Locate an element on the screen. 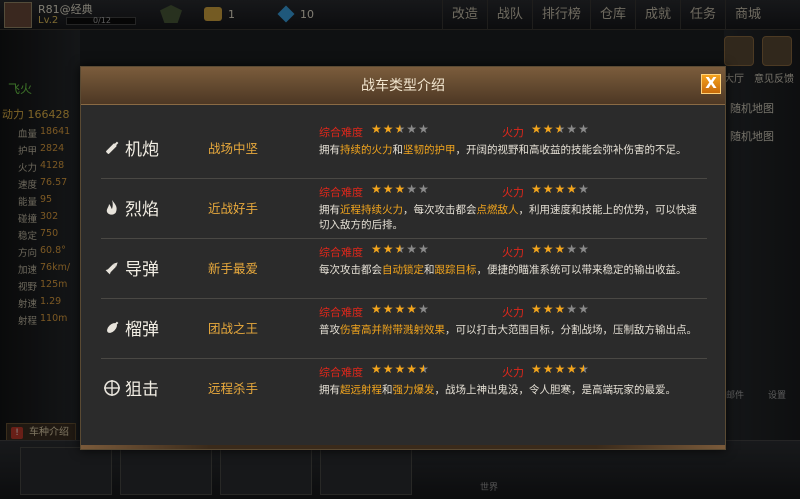  description-highlight: 自动锁定 is located at coordinates (403, 270).